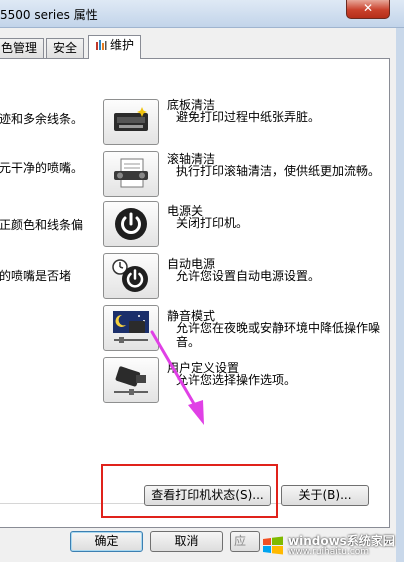  Describe the element at coordinates (240, 541) in the screenshot. I see `button-label: 应` at that location.